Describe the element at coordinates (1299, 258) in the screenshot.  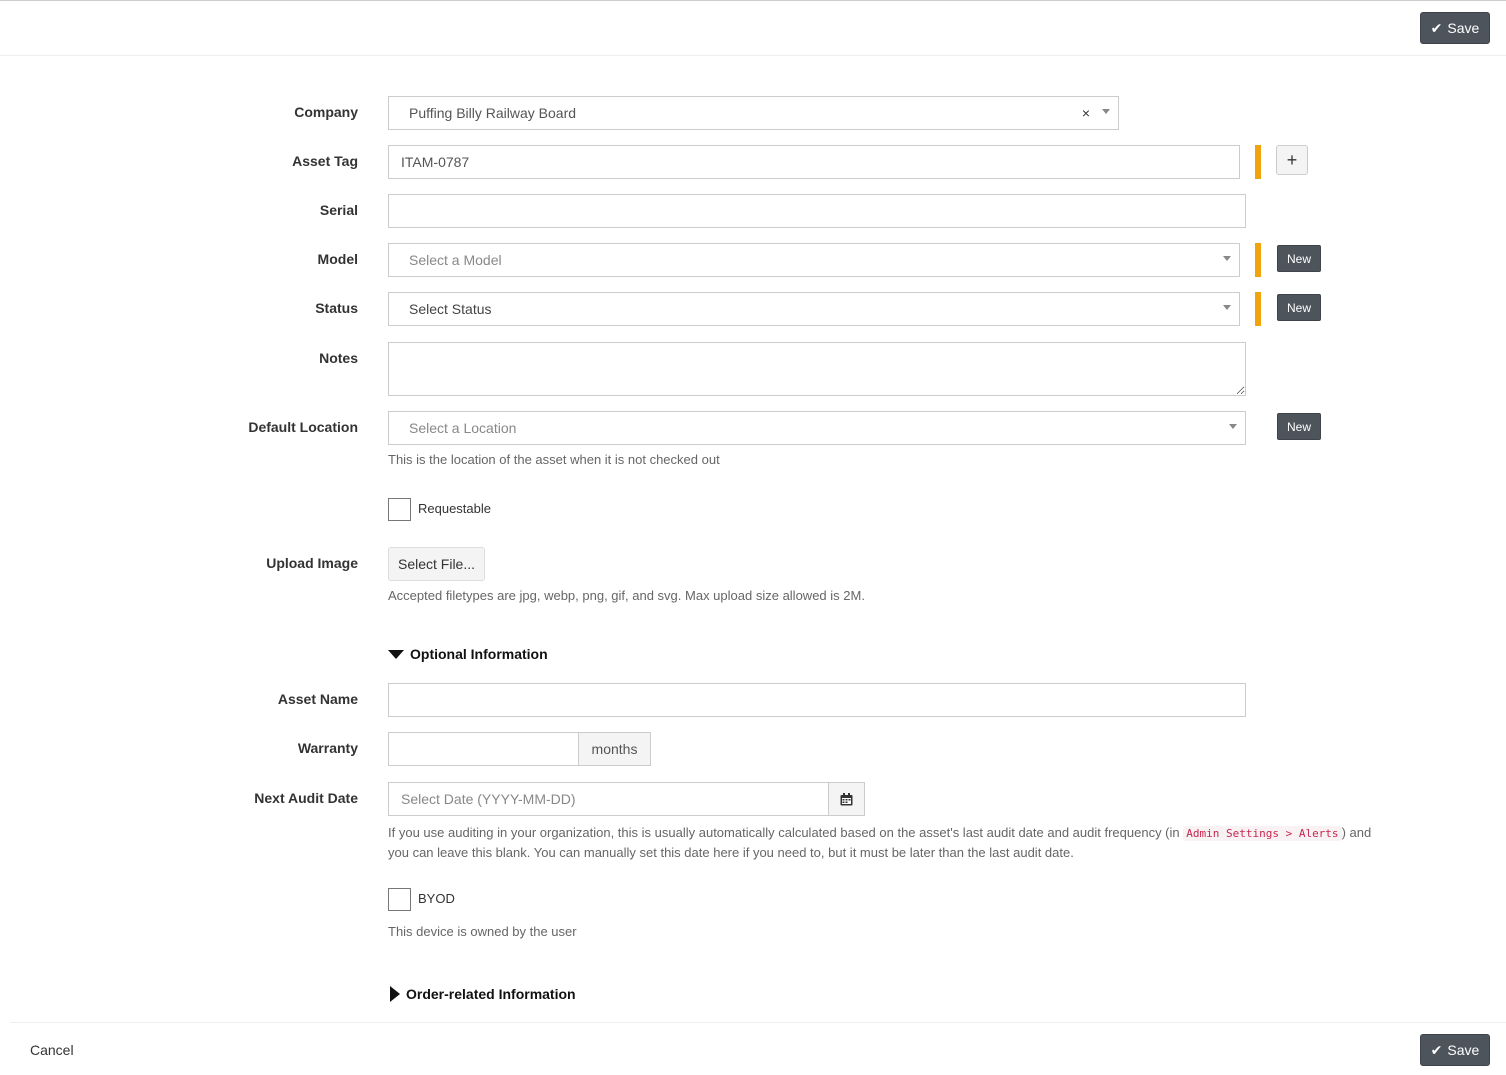
I see `new-model-button: New` at that location.